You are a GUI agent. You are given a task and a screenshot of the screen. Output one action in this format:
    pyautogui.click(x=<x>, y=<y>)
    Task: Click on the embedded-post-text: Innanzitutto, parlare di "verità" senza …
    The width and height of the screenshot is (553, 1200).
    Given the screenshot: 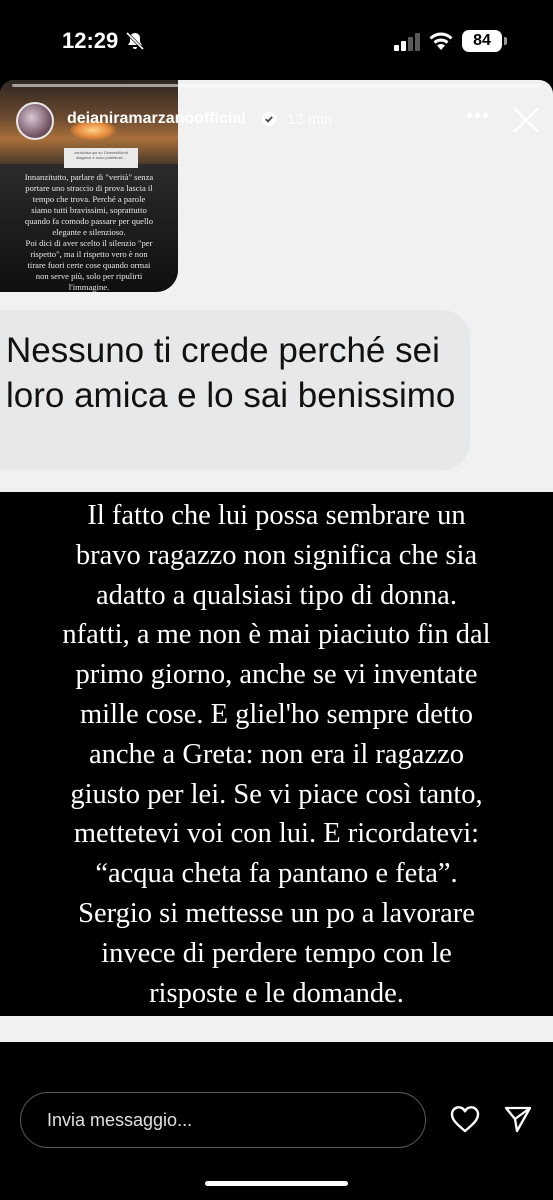 What is the action you would take?
    pyautogui.click(x=89, y=232)
    